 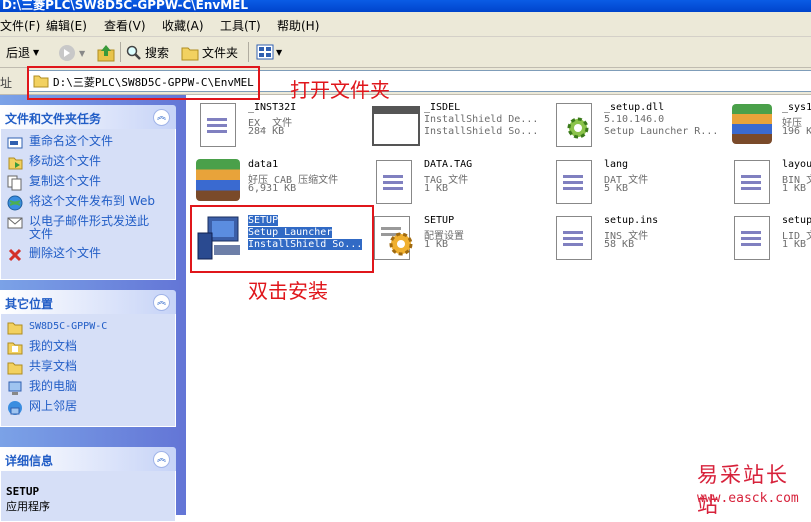 I want to click on task-label: 将这个文件发布到 Web, so click(x=92, y=201).